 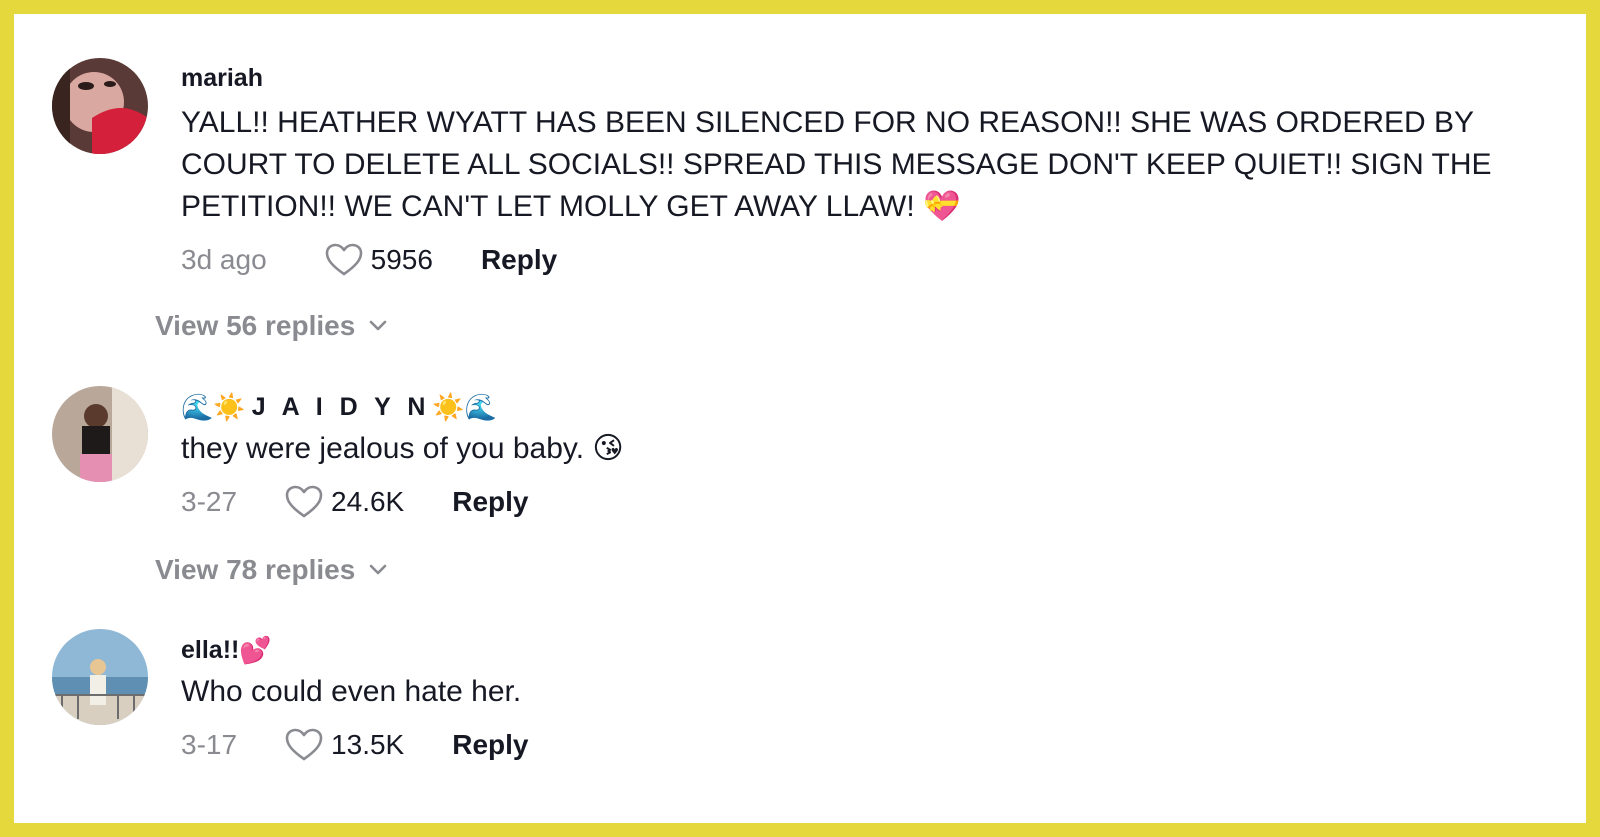 I want to click on comment-meta: 3-27 24.6K Reply, so click(x=354, y=502).